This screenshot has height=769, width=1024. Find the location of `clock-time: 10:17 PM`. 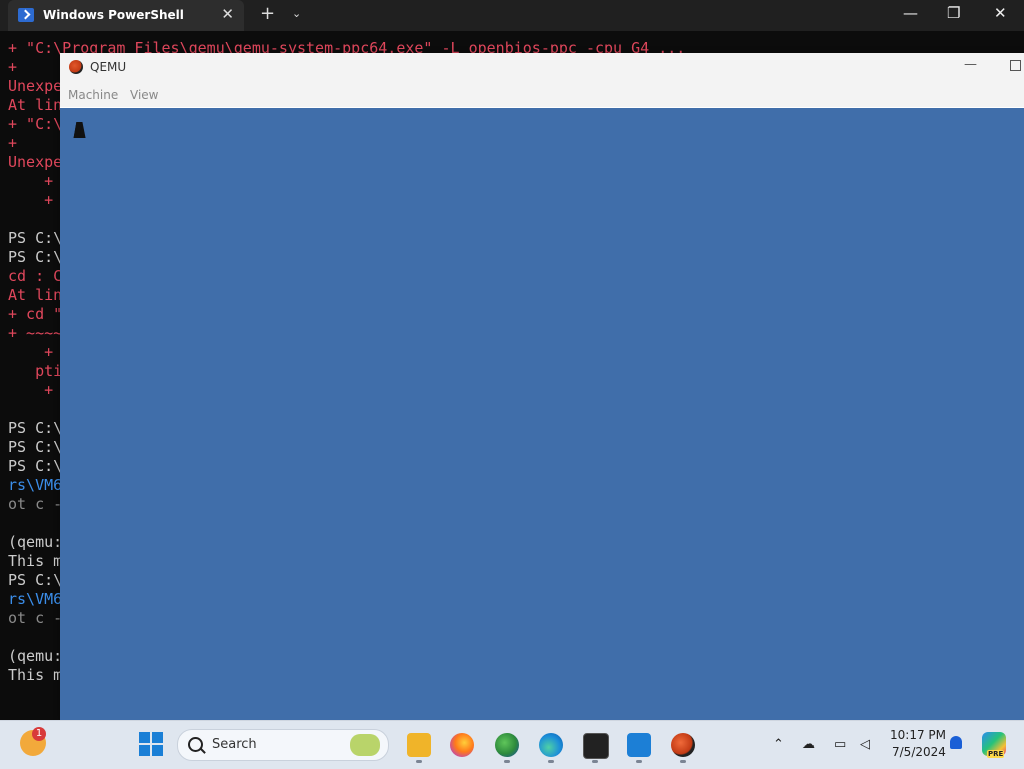

clock-time: 10:17 PM is located at coordinates (918, 735).